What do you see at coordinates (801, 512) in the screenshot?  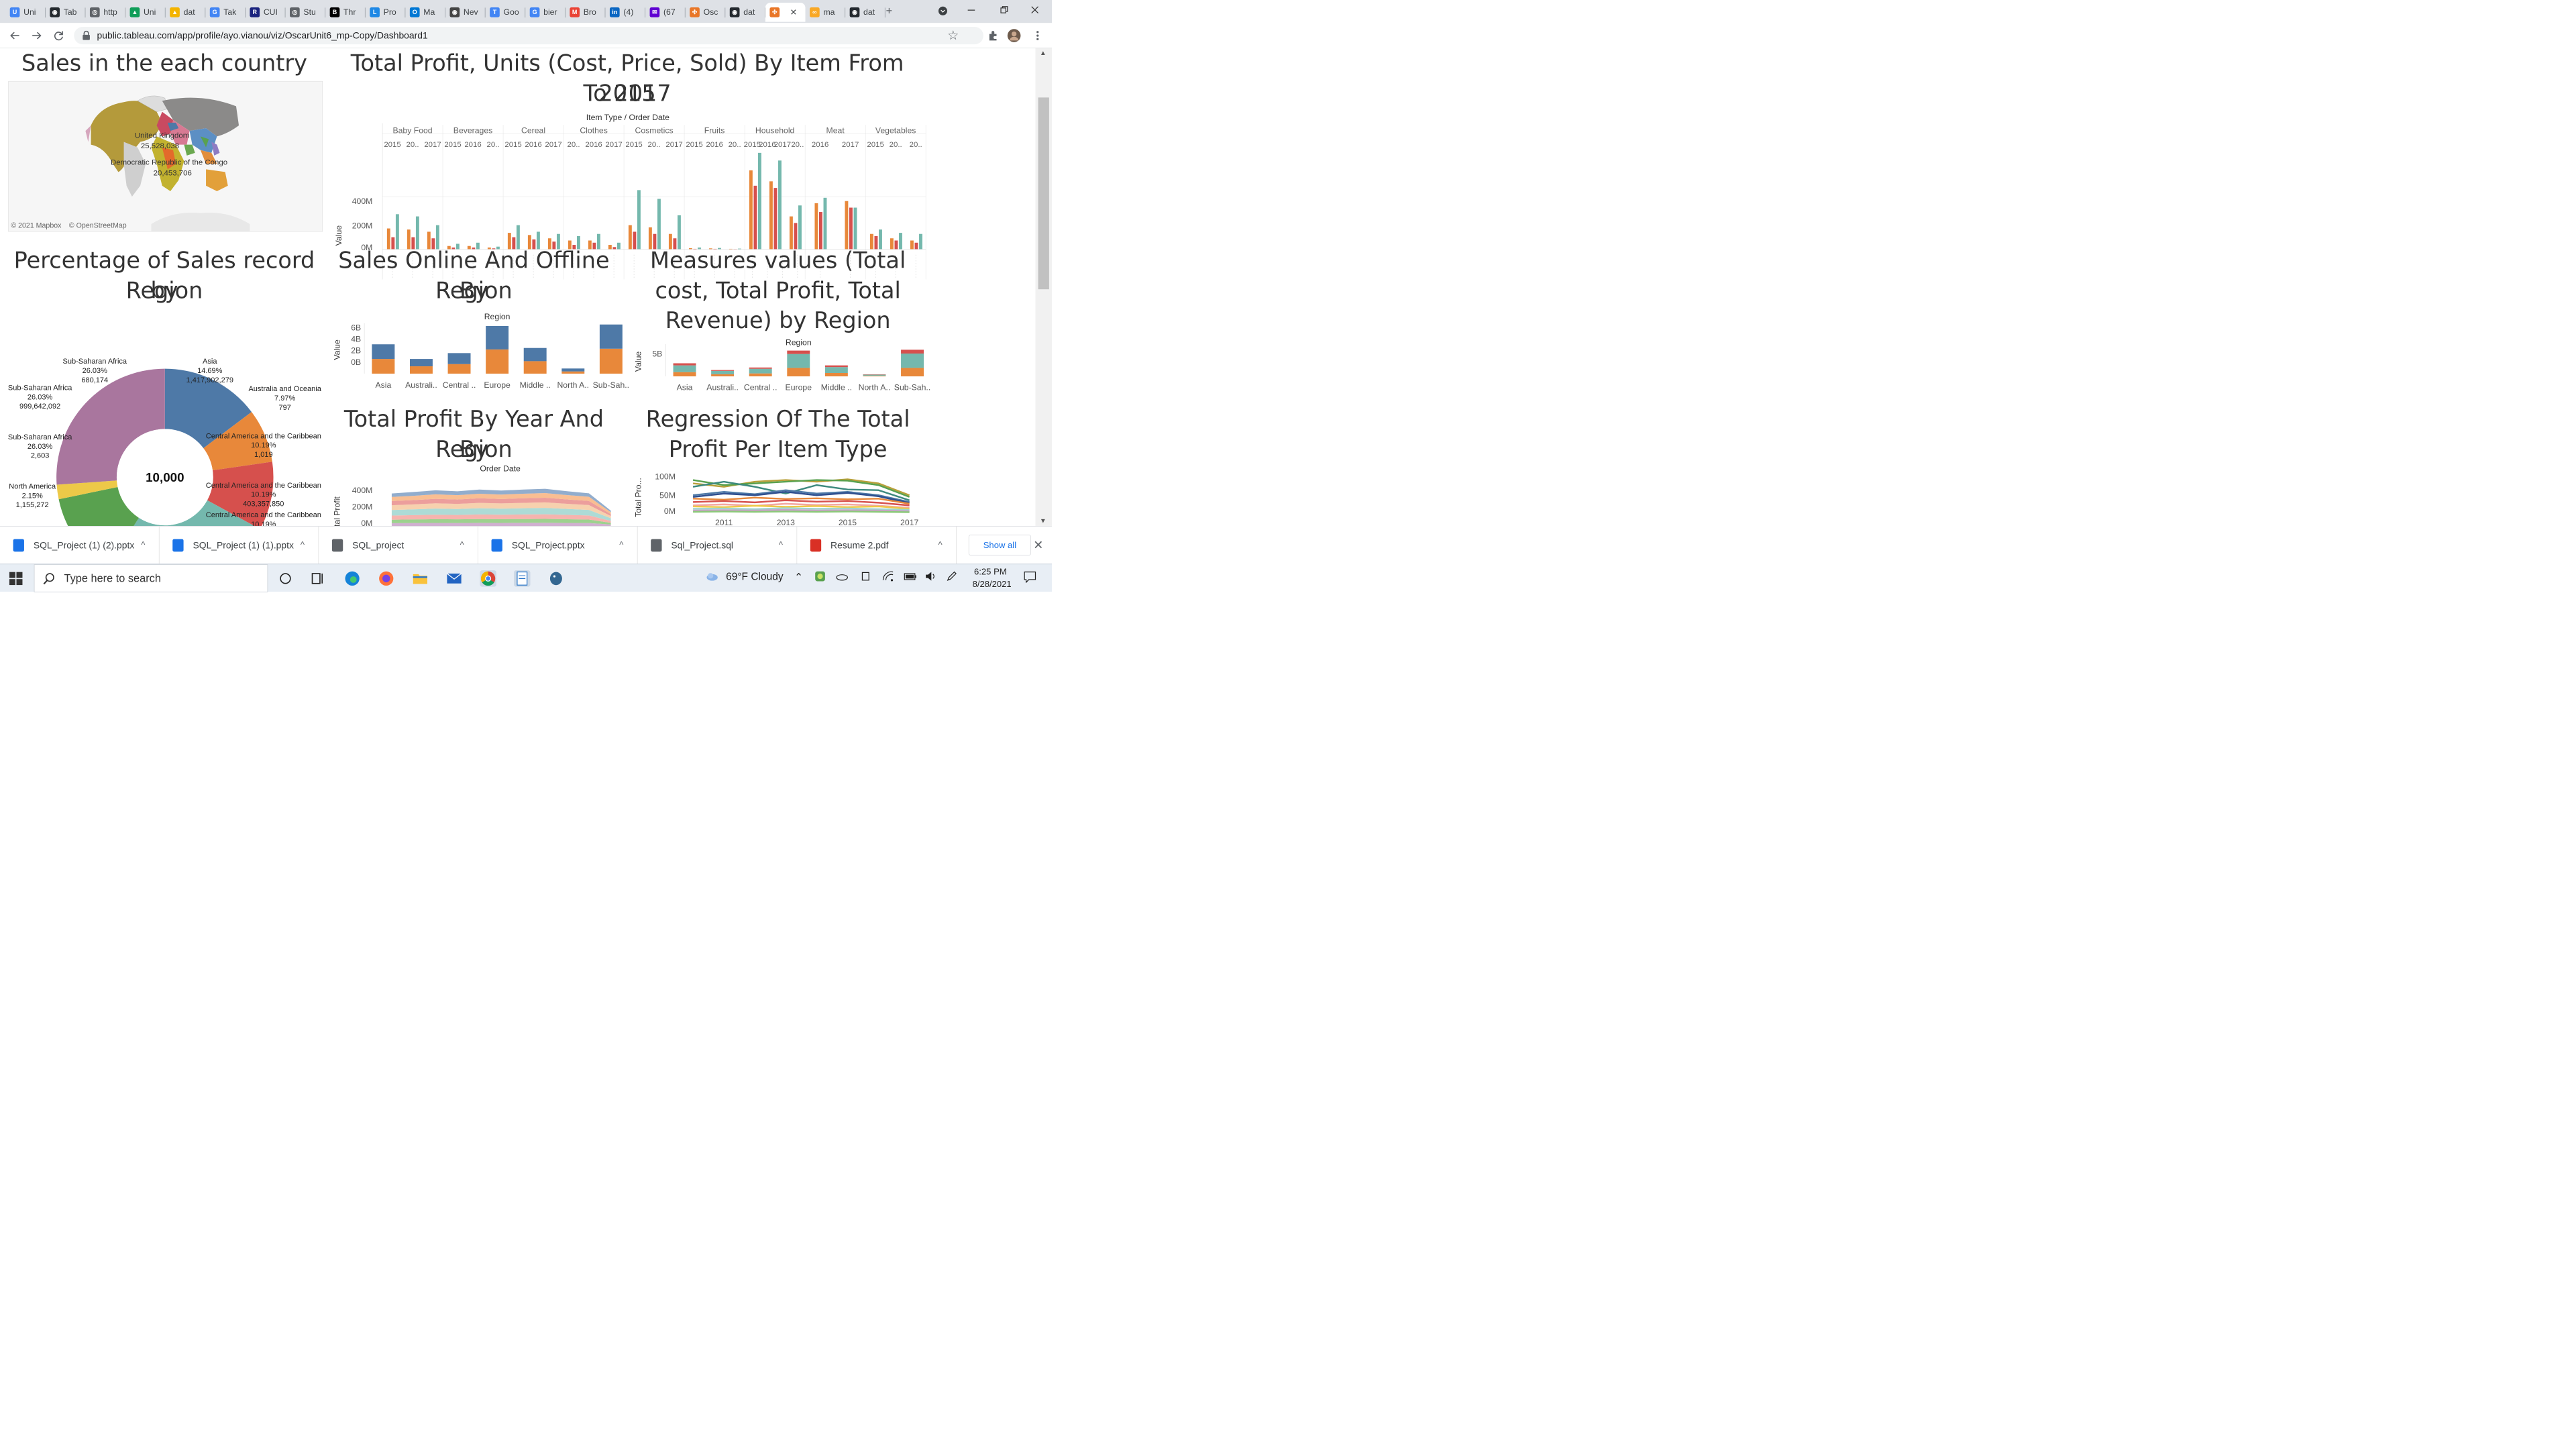 I see `regression-line` at bounding box center [801, 512].